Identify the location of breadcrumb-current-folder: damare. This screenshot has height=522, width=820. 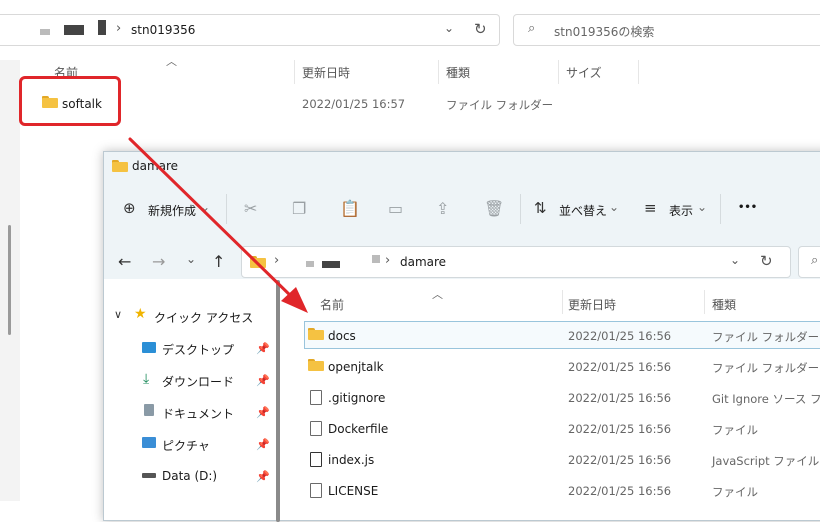
(423, 262).